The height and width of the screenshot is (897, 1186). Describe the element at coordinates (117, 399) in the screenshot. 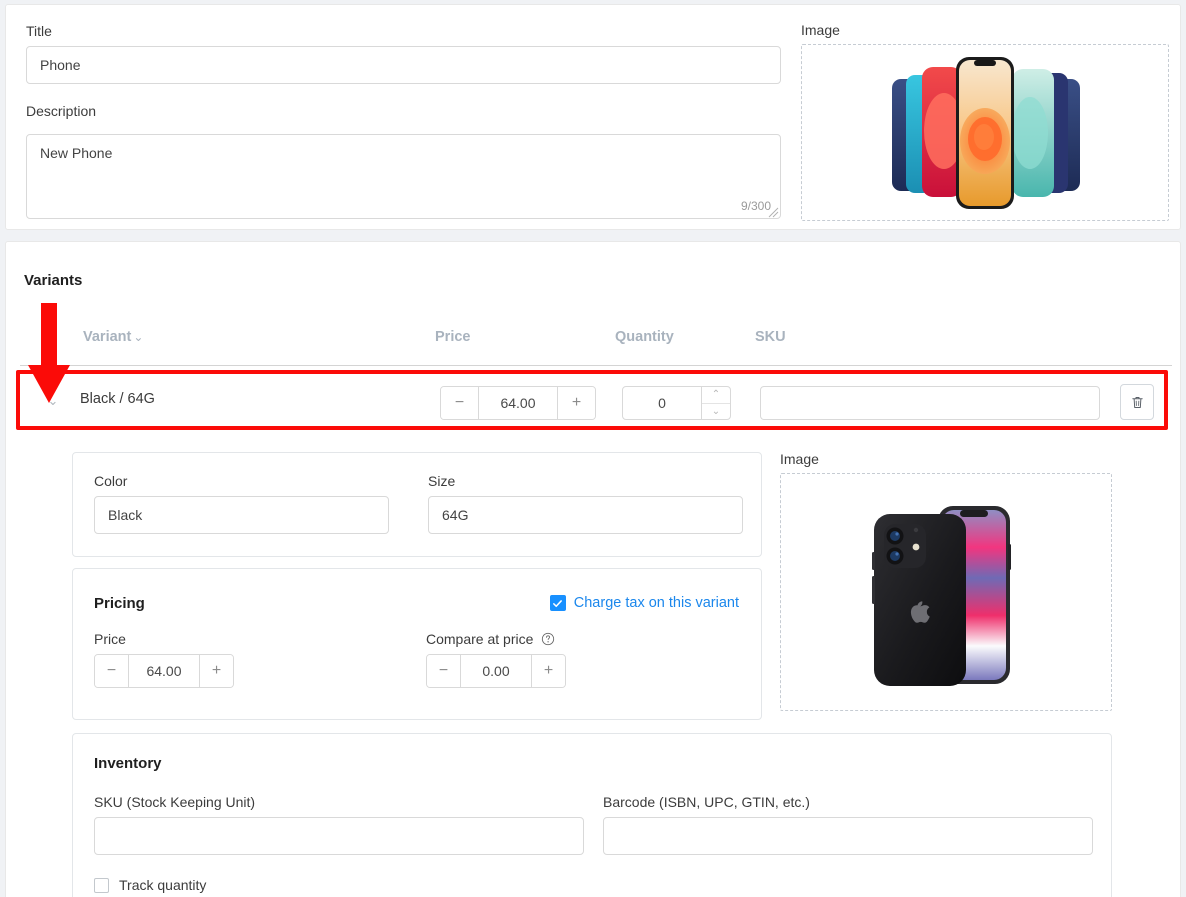

I see `variant-name-label: Black / 64G` at that location.